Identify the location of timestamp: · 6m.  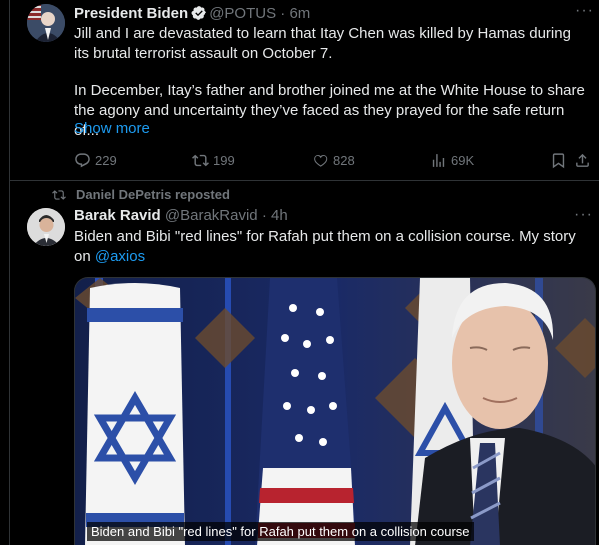
(295, 13).